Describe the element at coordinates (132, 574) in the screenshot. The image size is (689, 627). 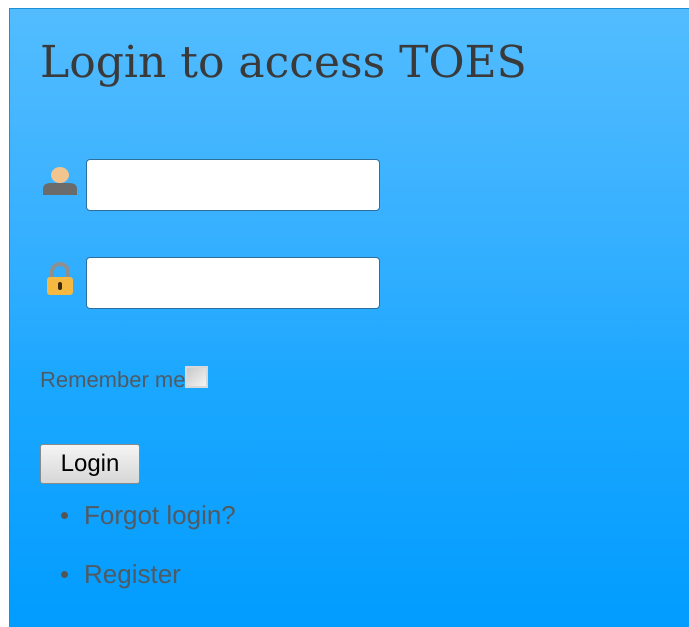
I see `link: Register` at that location.